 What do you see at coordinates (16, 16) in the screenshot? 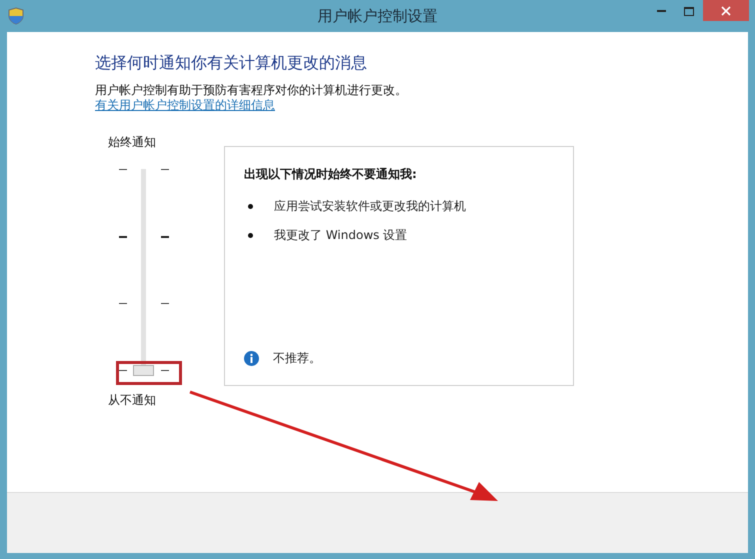
I see `shield-icon` at bounding box center [16, 16].